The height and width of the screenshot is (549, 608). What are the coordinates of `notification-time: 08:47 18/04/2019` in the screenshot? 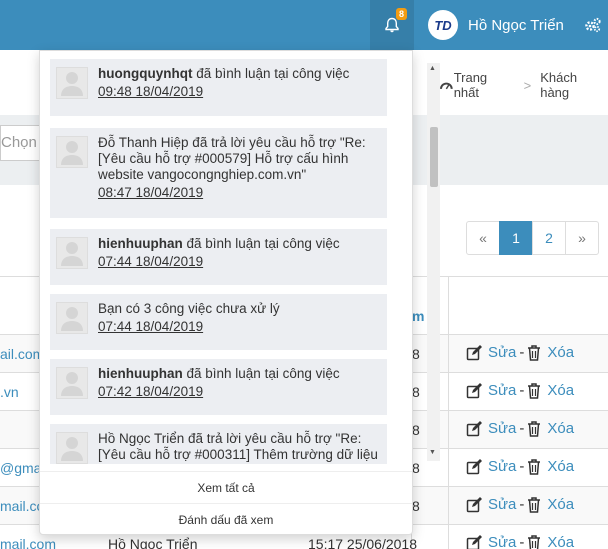 It's located at (151, 192).